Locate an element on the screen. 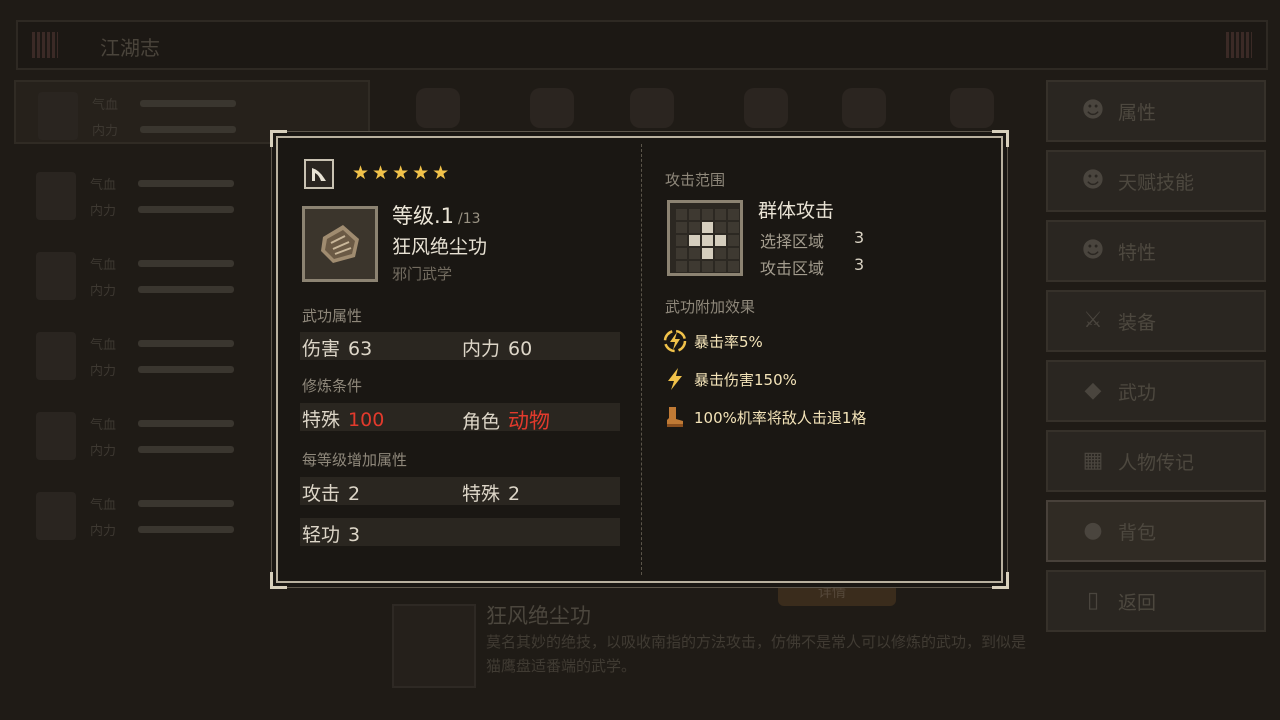 The image size is (1280, 720). header-bar: 江湖志 is located at coordinates (642, 45).